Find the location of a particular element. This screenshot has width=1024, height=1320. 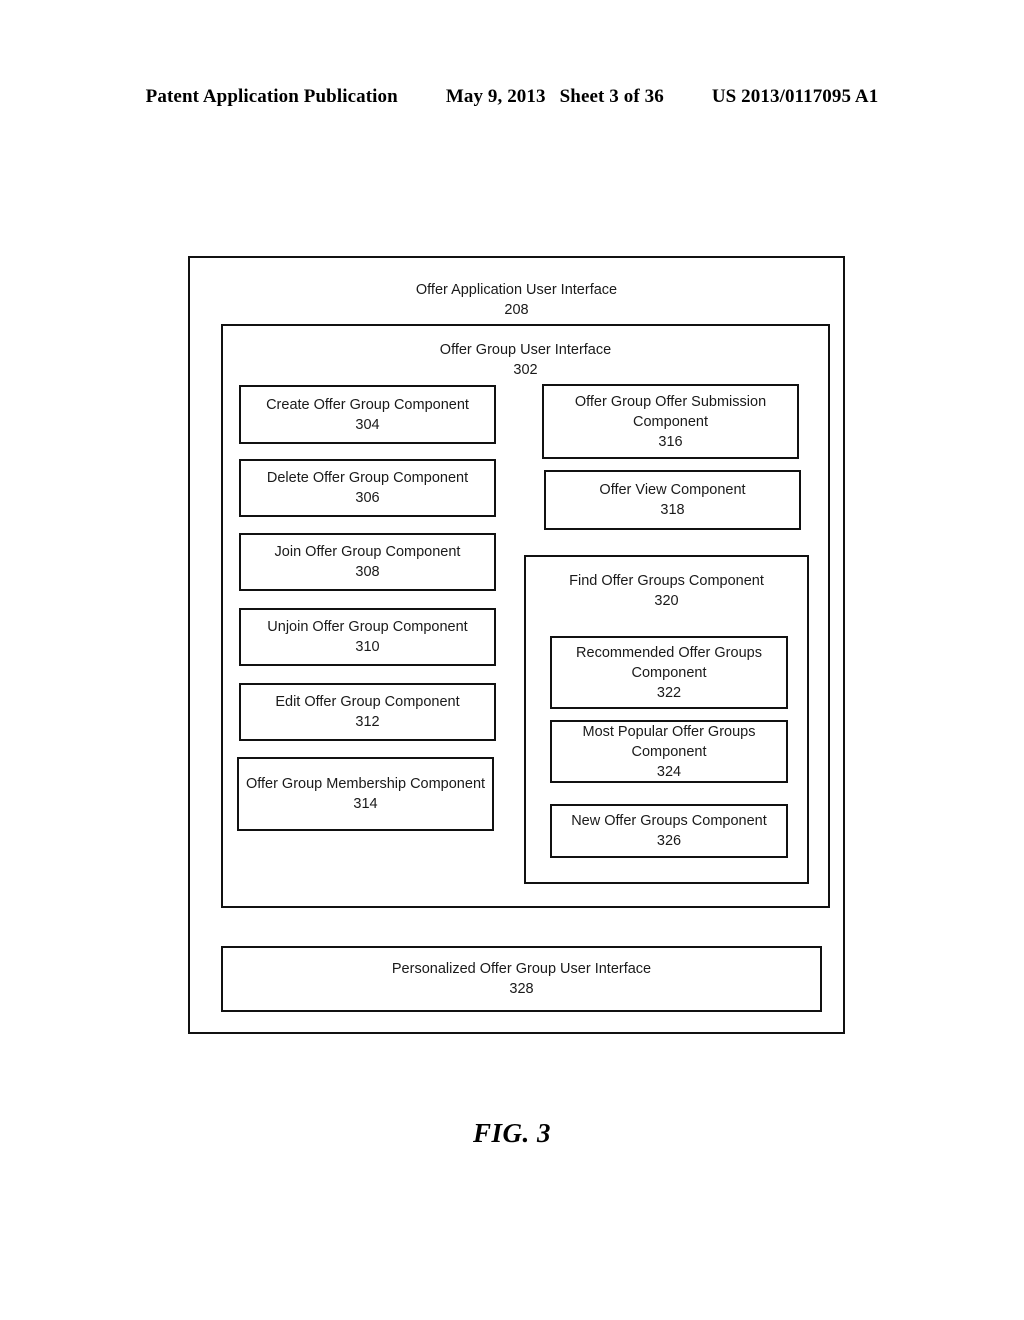

find-offer-groups-component-title: Find Offer Groups Component is located at coordinates (666, 581).